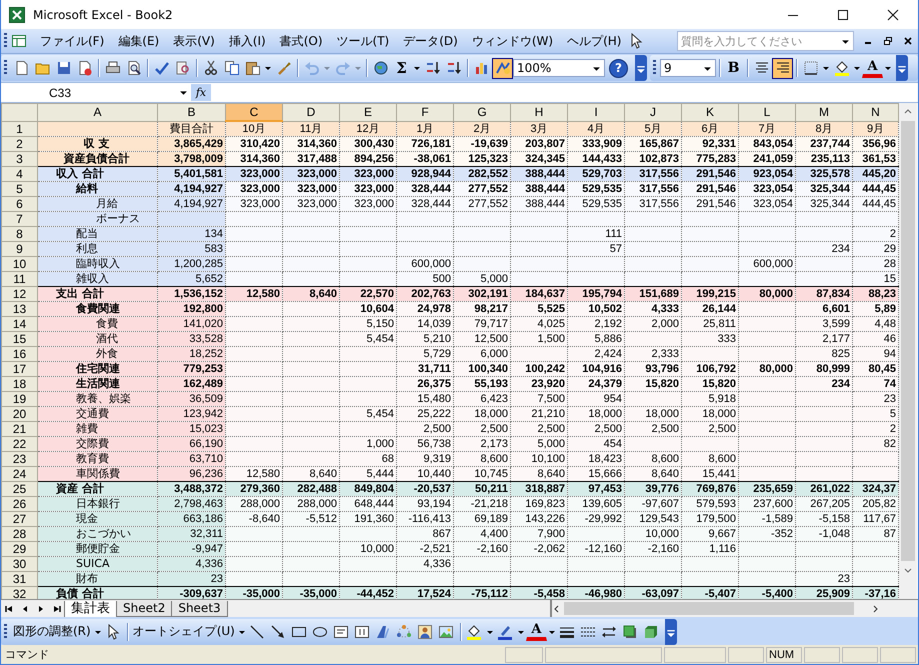 The image size is (919, 665). What do you see at coordinates (20, 219) in the screenshot?
I see `row-header: 7` at bounding box center [20, 219].